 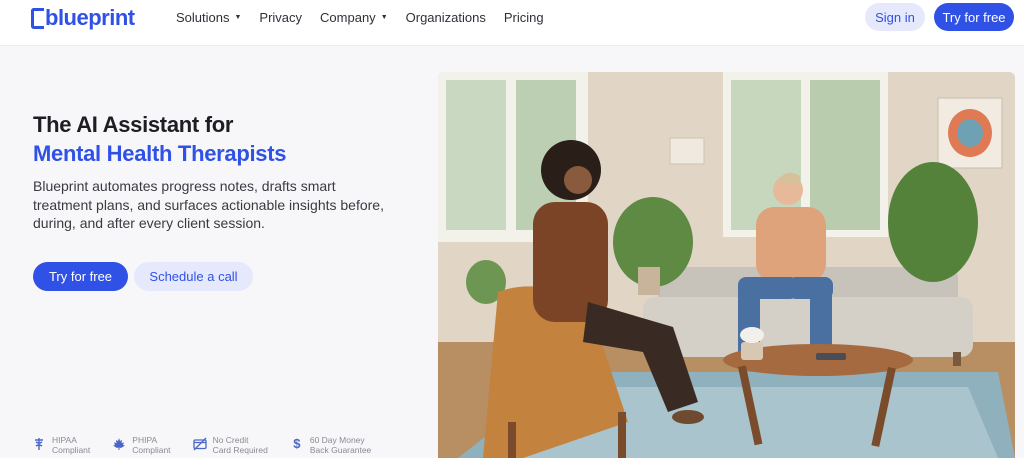 What do you see at coordinates (90, 17) in the screenshot?
I see `logo-text: blueprint` at bounding box center [90, 17].